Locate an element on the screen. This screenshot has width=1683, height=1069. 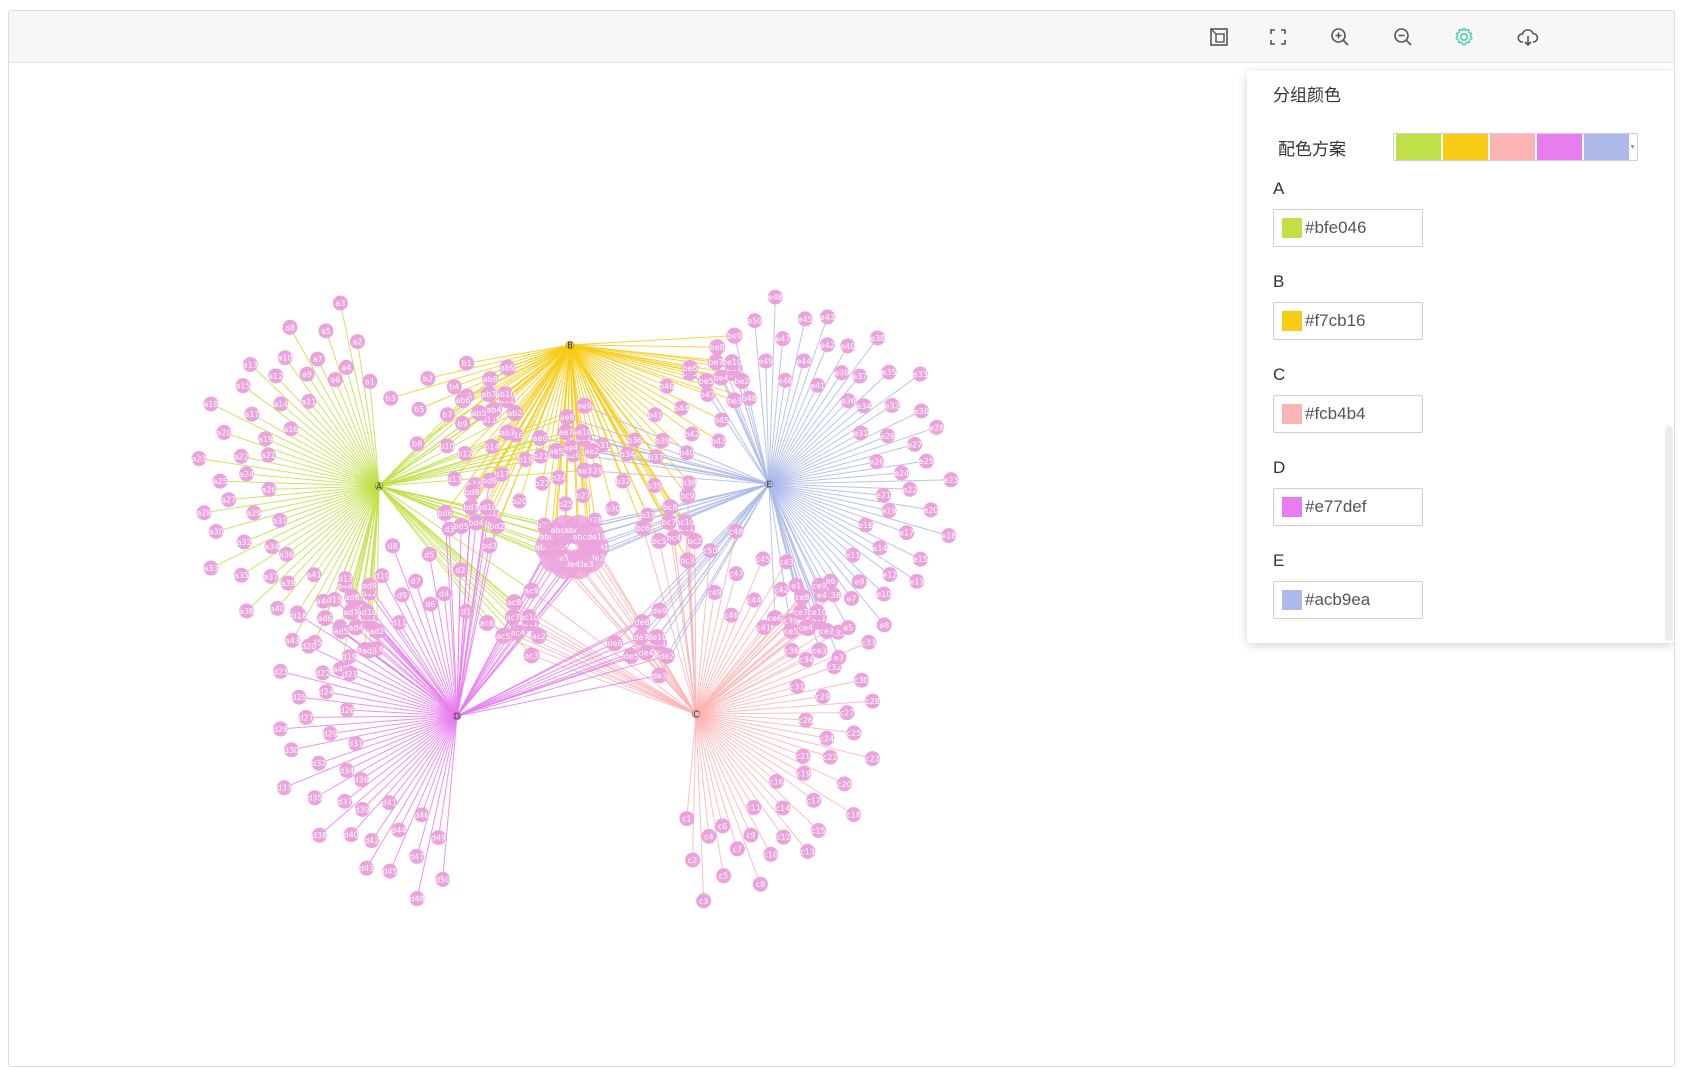
graph-node: e37 is located at coordinates (859, 376).